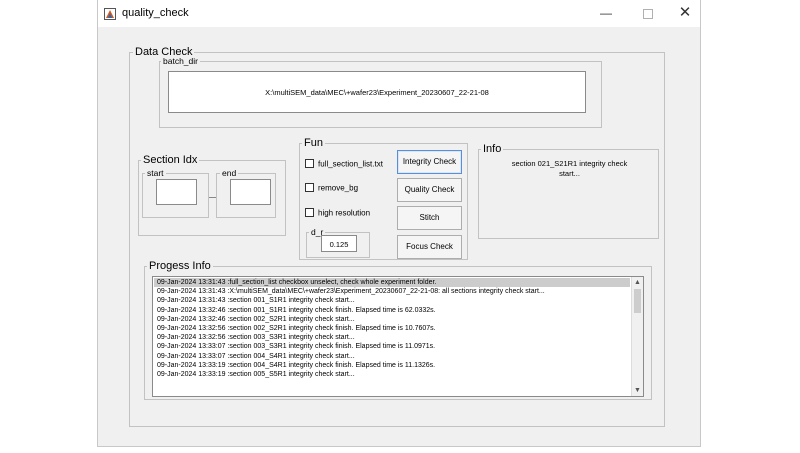 The image size is (800, 453). I want to click on high-resolution-checkbox: high resolution, so click(338, 213).